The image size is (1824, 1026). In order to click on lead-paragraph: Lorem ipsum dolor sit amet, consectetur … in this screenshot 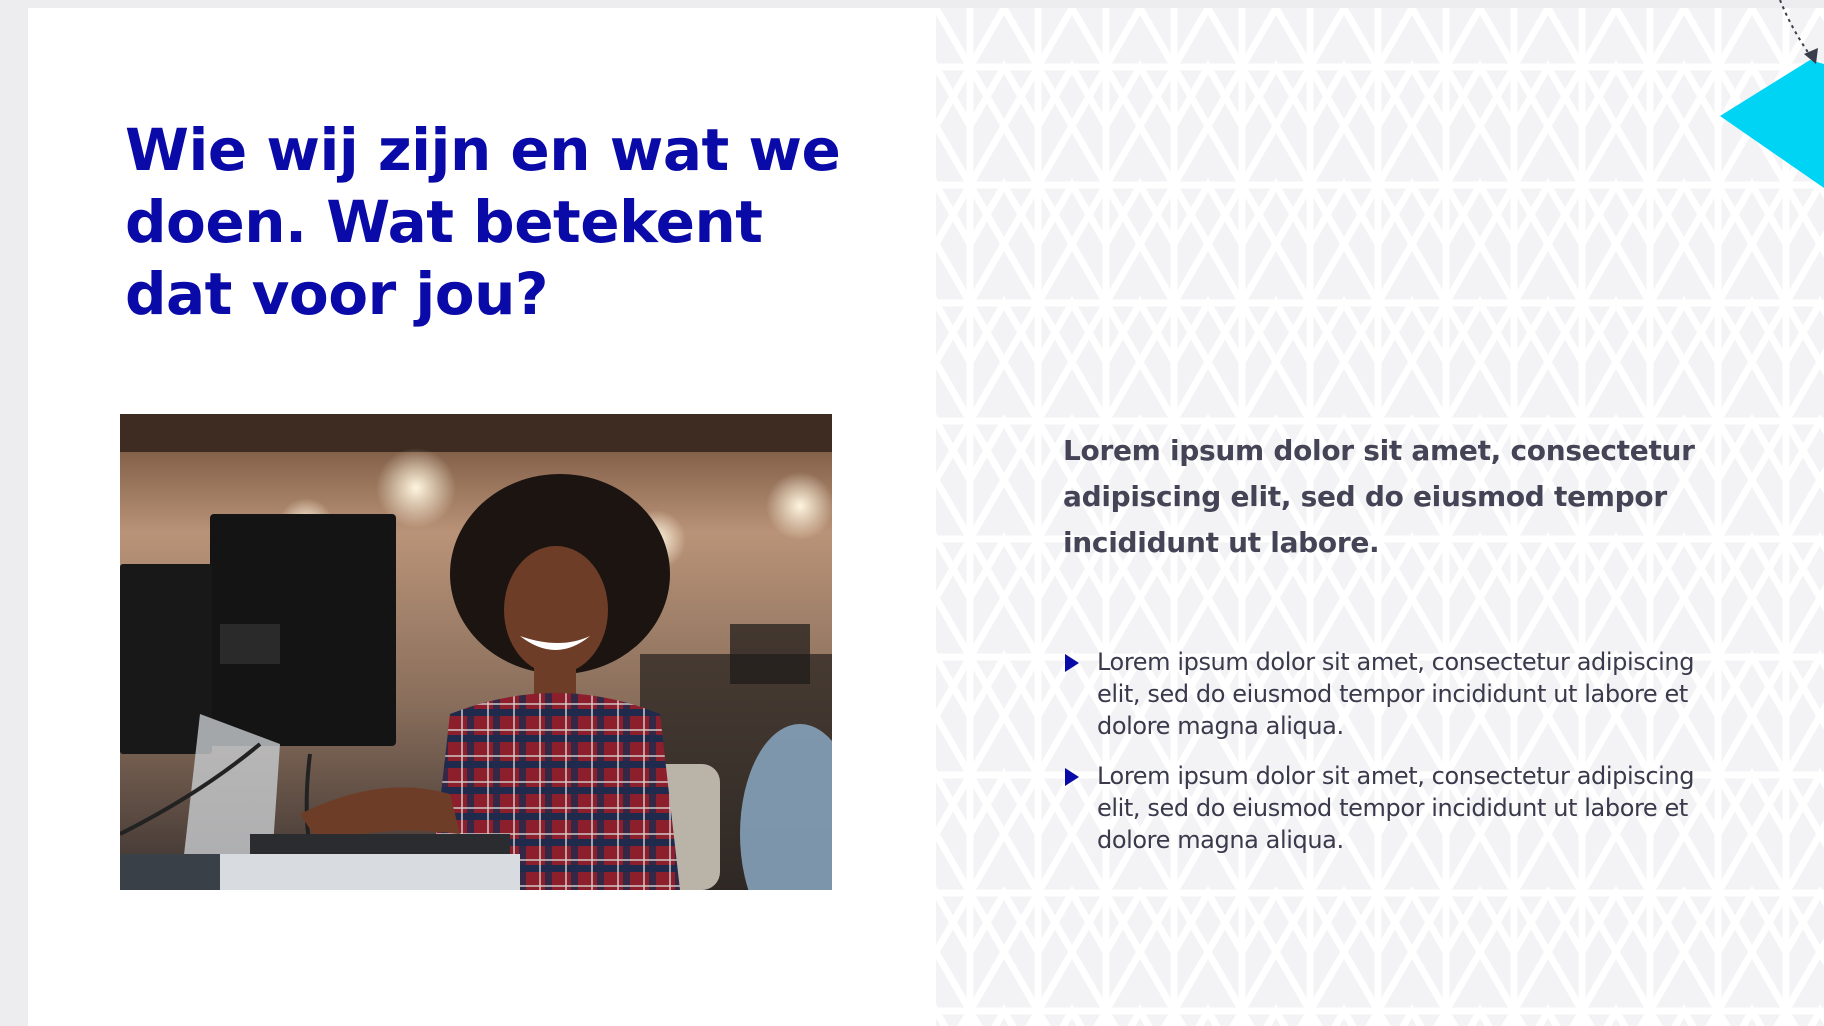, I will do `click(1379, 496)`.